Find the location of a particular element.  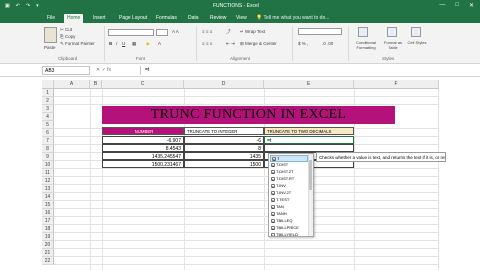

align-left-icon: ≡ ≡ ≡ is located at coordinates (207, 43).